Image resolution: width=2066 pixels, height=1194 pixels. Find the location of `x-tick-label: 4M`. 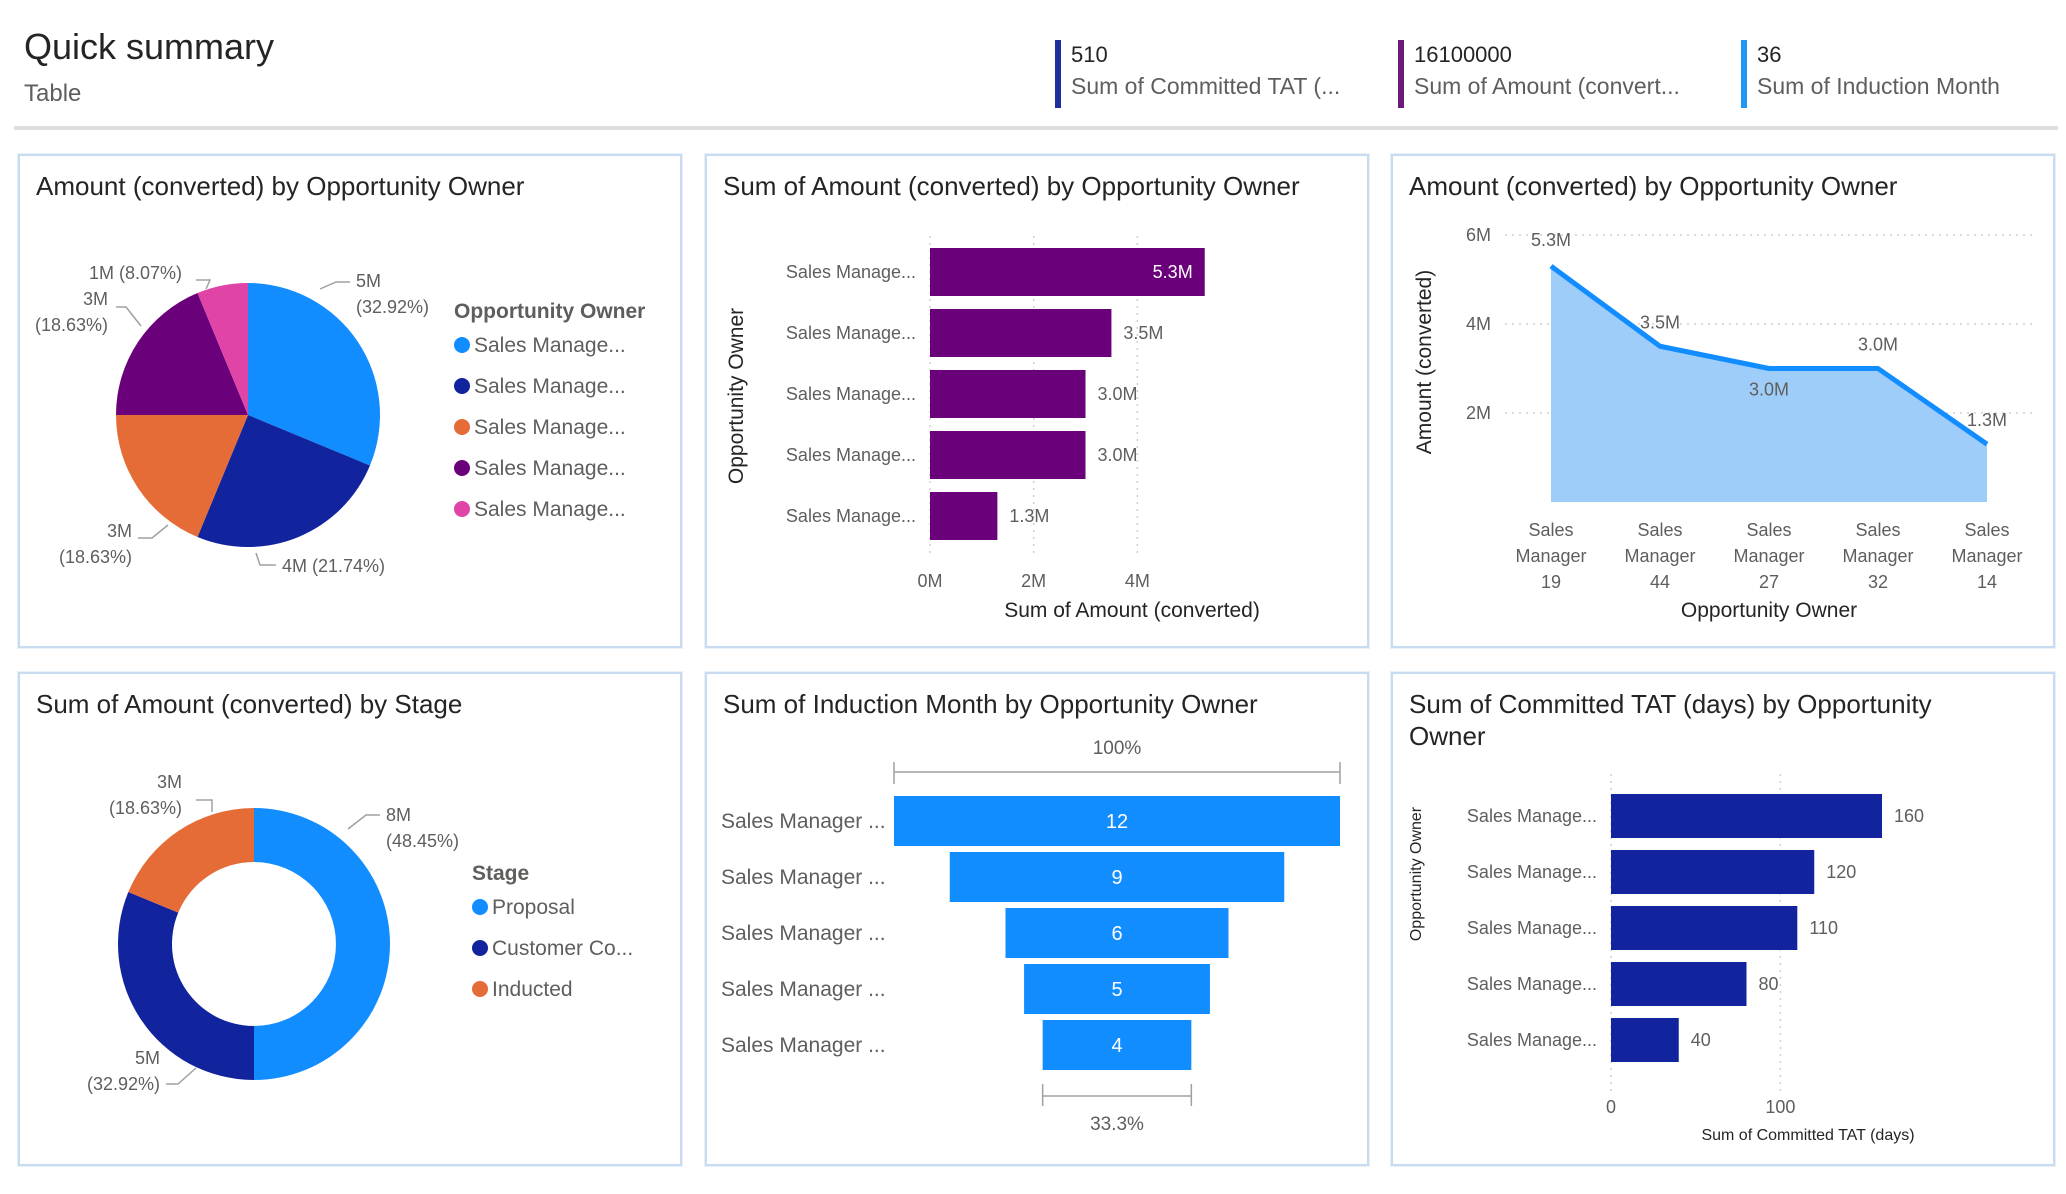

x-tick-label: 4M is located at coordinates (1137, 581).